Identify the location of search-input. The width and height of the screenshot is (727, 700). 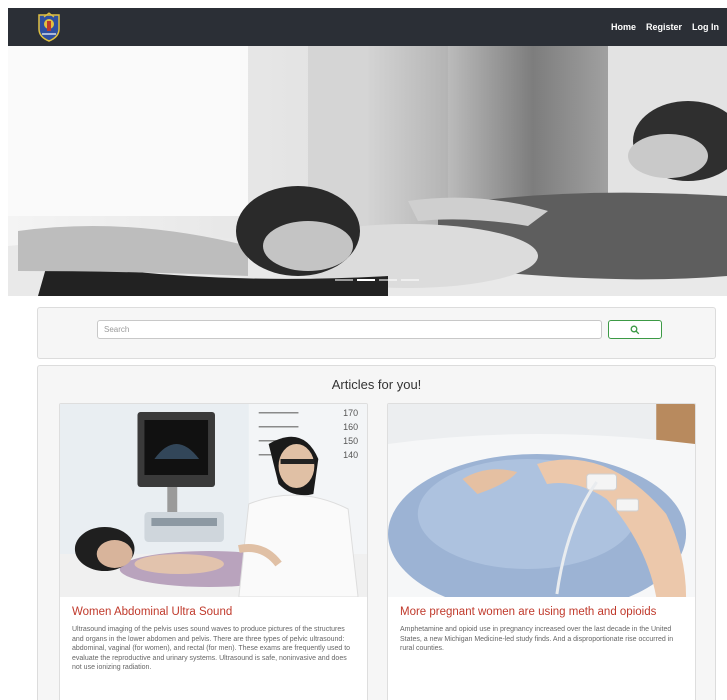
(349, 329).